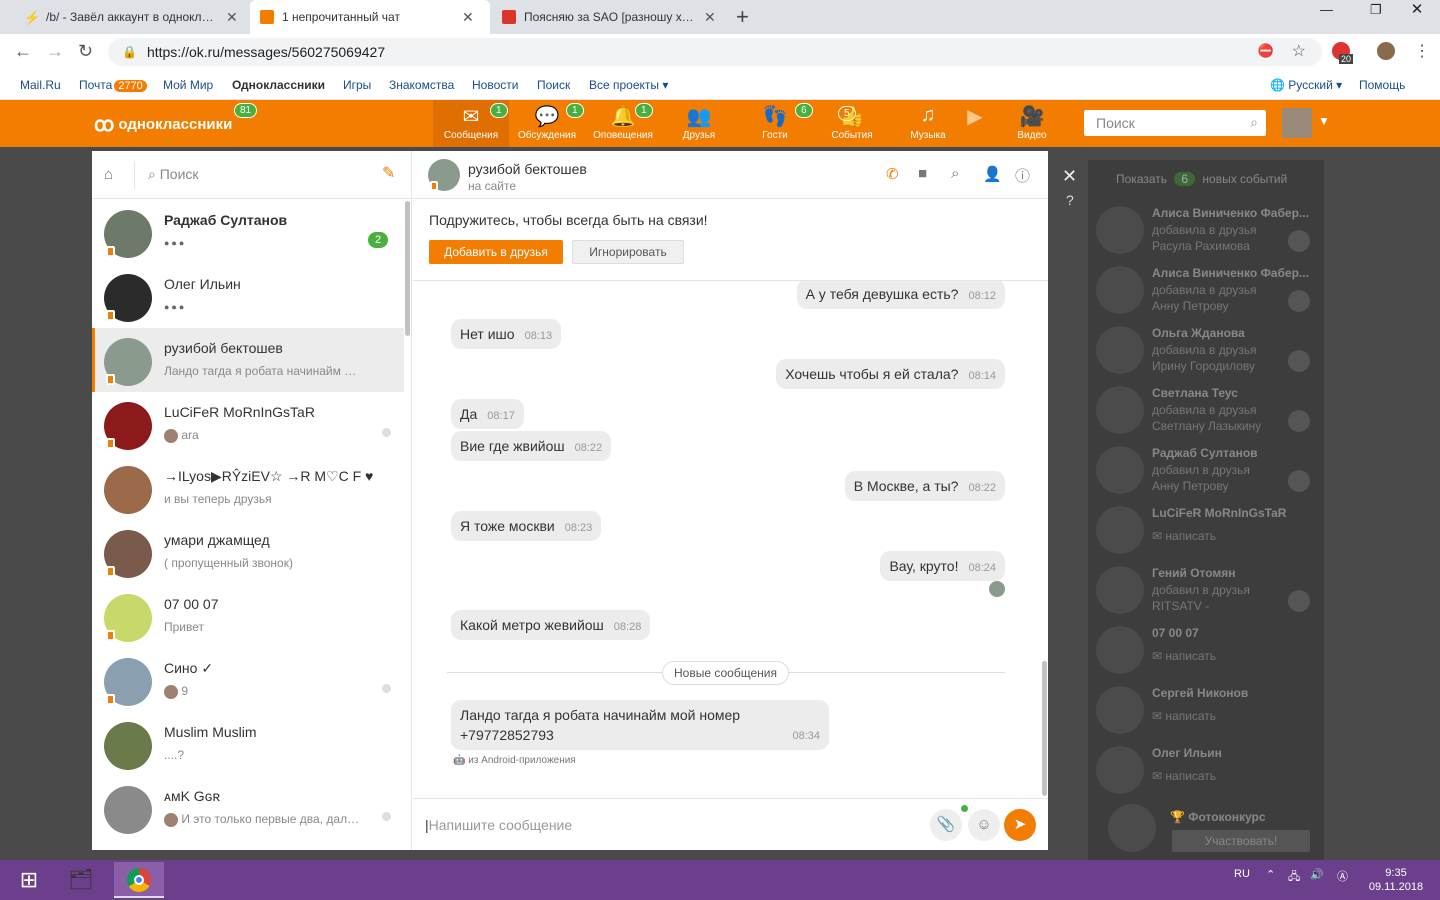 Image resolution: width=1440 pixels, height=900 pixels. What do you see at coordinates (163, 124) in the screenshot?
I see `ok-logo: ꝏ одноклассники` at bounding box center [163, 124].